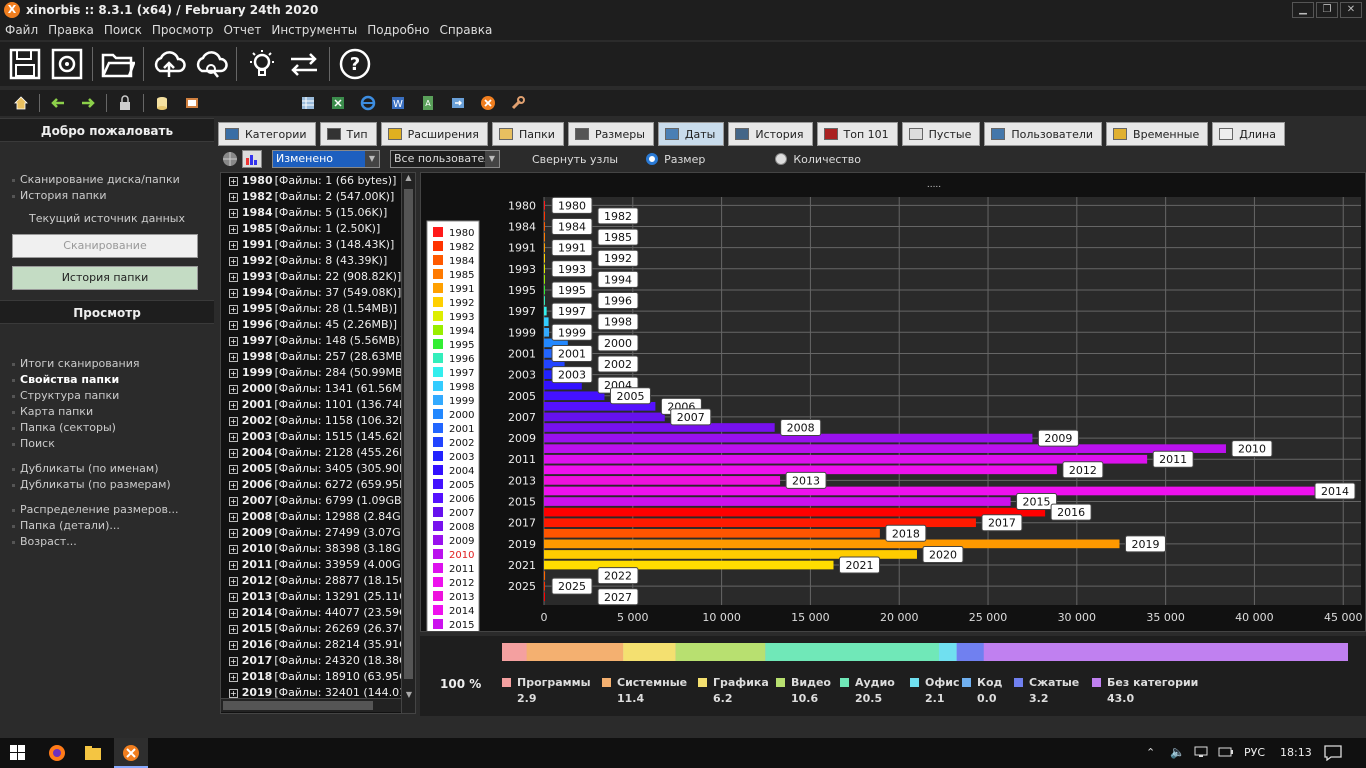 This screenshot has height=768, width=1366. I want to click on restore-button: ❐, so click(1327, 10).